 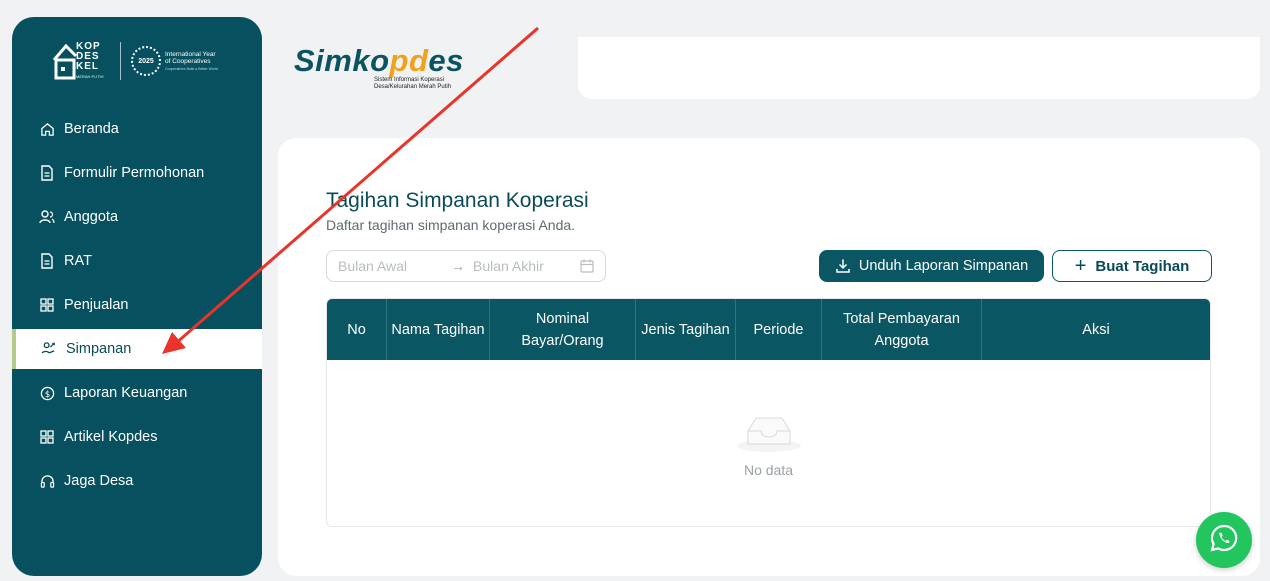 I want to click on sidebar-item-formulir-permohonan: Formulir Permohonan, so click(x=137, y=173).